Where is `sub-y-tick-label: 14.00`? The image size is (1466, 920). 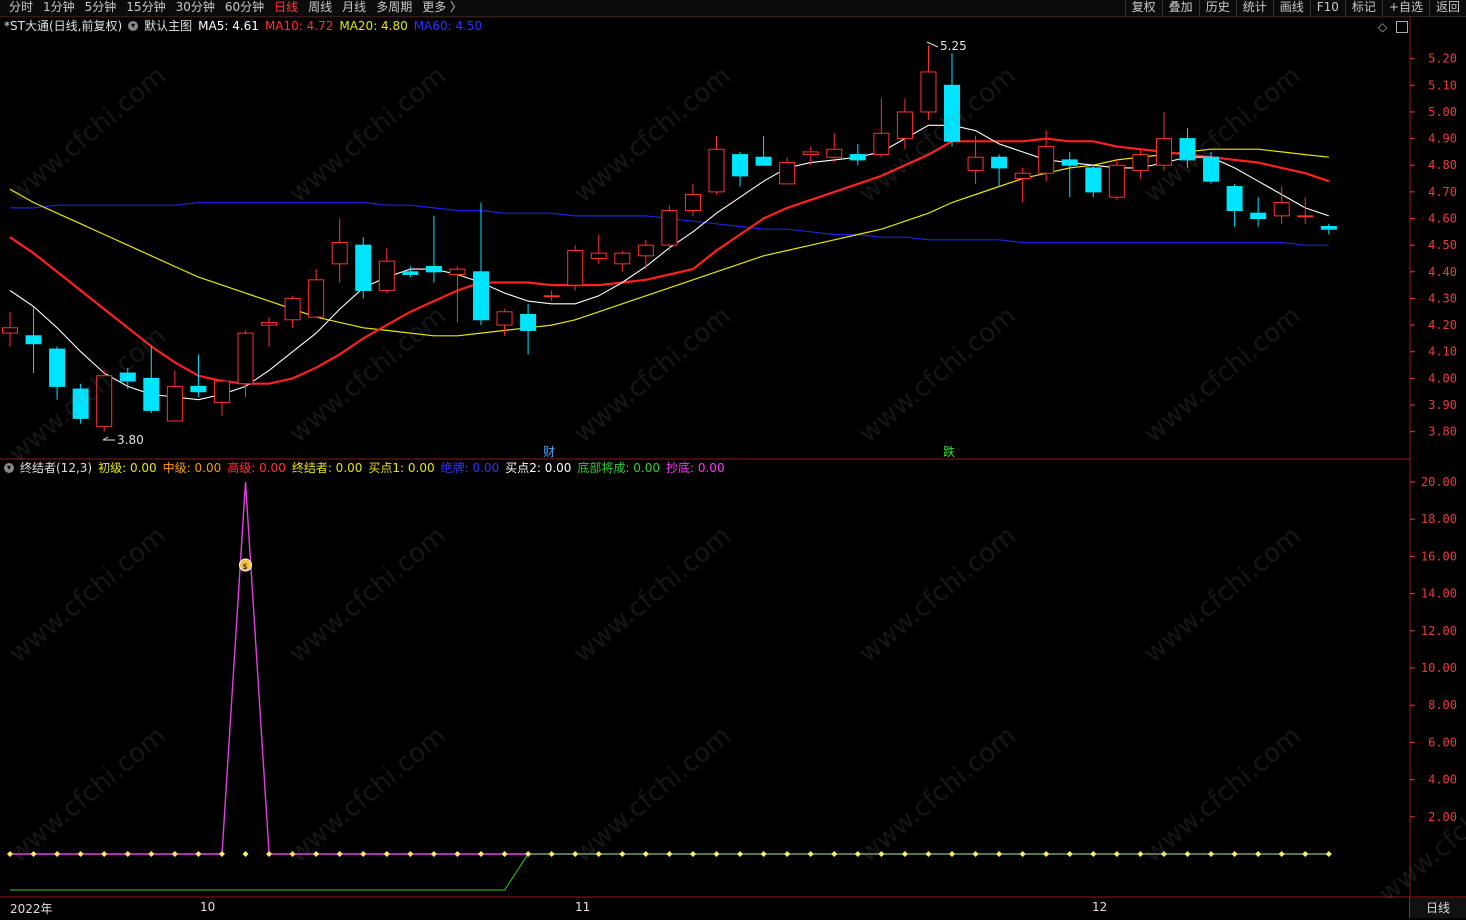
sub-y-tick-label: 14.00 is located at coordinates (1439, 594).